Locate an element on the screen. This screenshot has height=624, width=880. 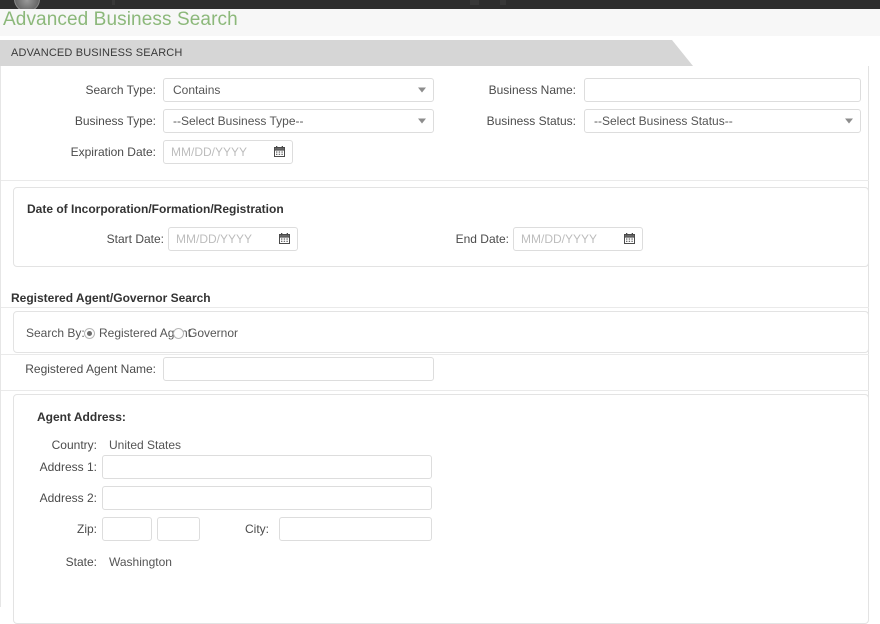
page-header: Advanced Business Search is located at coordinates (440, 22).